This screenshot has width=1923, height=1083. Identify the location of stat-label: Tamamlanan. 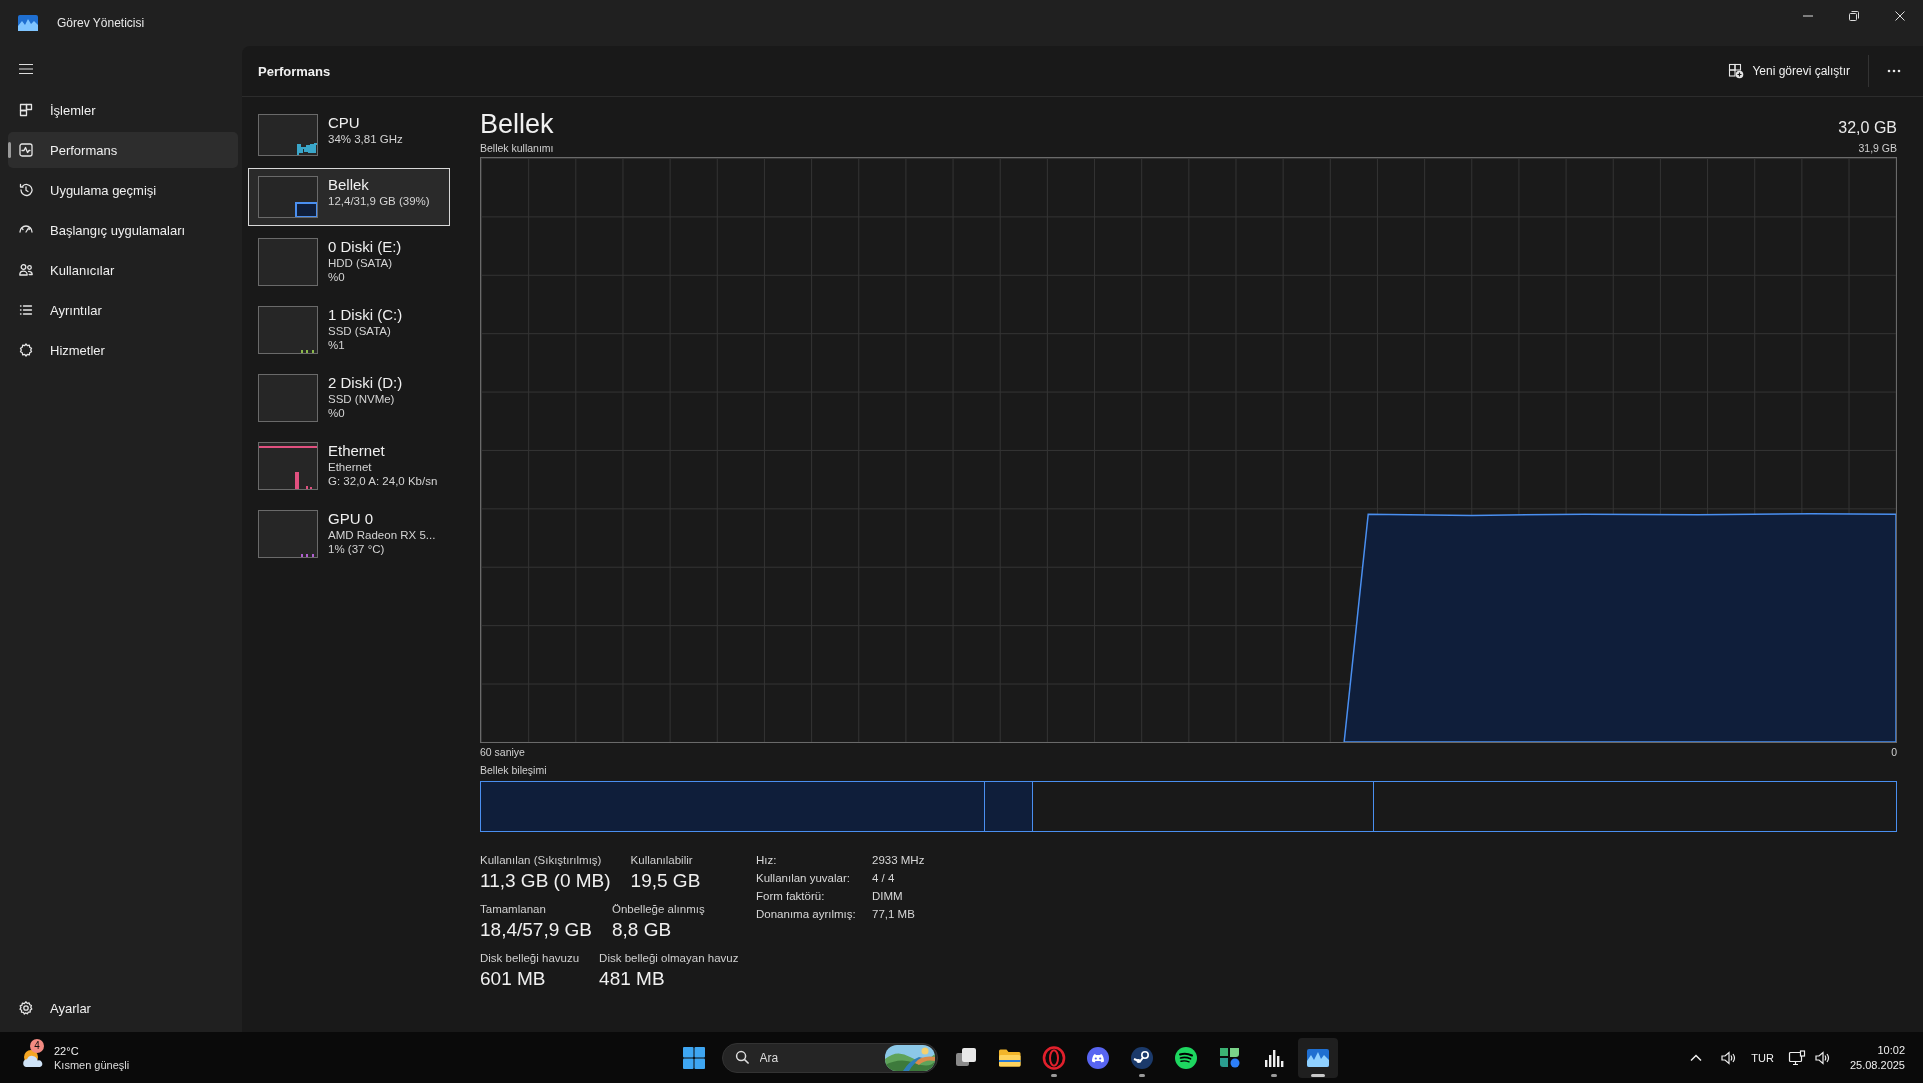
(513, 909).